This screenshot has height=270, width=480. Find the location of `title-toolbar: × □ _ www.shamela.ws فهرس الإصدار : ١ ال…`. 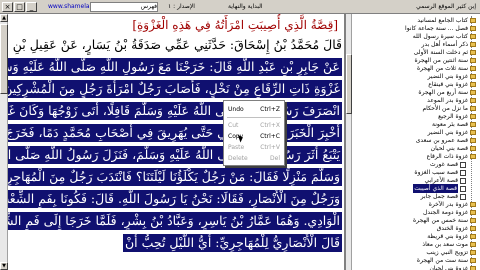

title-toolbar: × □ _ www.shamela.ws فهرس الإصدار : ١ ال… is located at coordinates (240, 7).